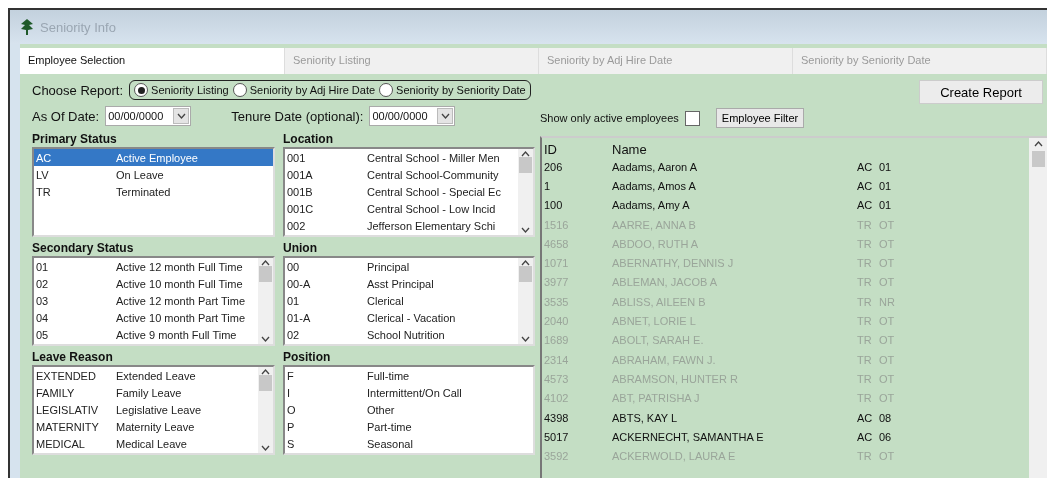 This screenshot has height=478, width=1047. What do you see at coordinates (78, 90) in the screenshot?
I see `choose-report-label: Choose Report:` at bounding box center [78, 90].